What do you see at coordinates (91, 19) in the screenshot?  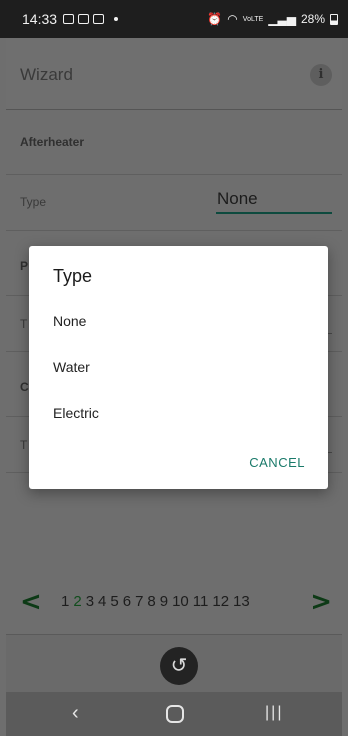 I see `status-notification-icons` at bounding box center [91, 19].